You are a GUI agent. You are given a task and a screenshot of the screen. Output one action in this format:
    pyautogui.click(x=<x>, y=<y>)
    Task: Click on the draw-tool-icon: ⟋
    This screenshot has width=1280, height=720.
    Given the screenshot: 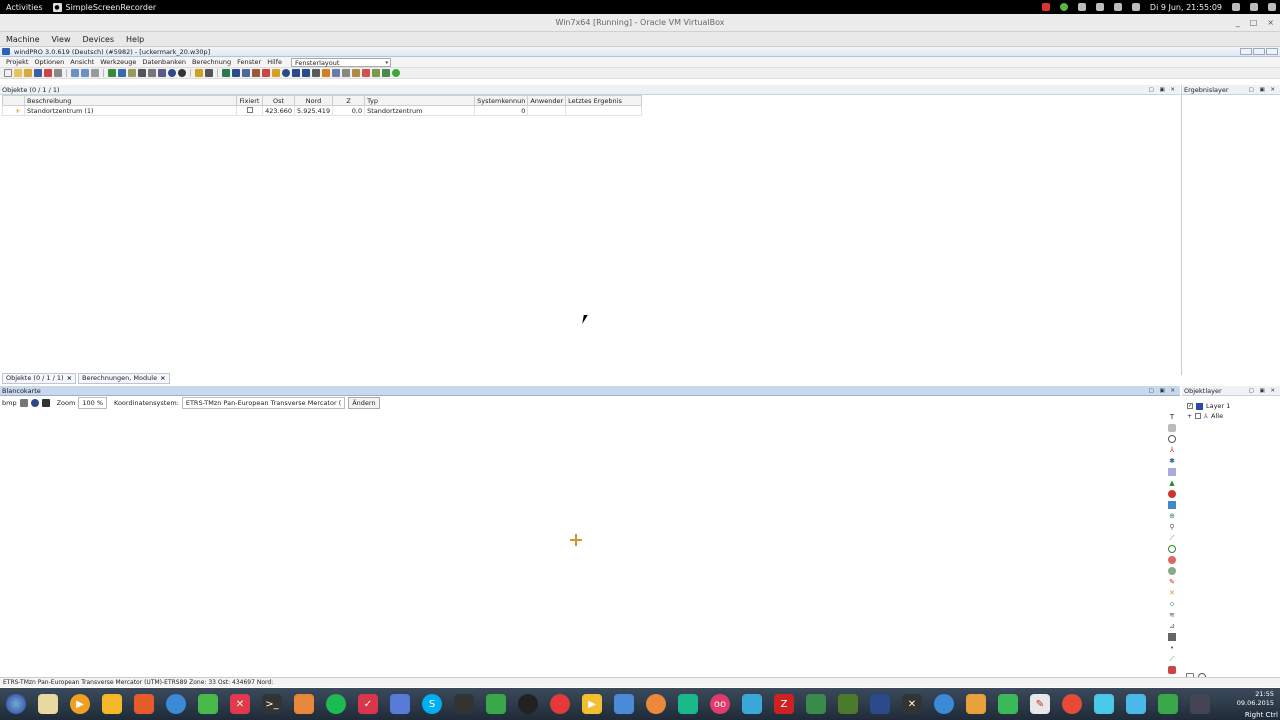 What is the action you would take?
    pyautogui.click(x=1172, y=659)
    